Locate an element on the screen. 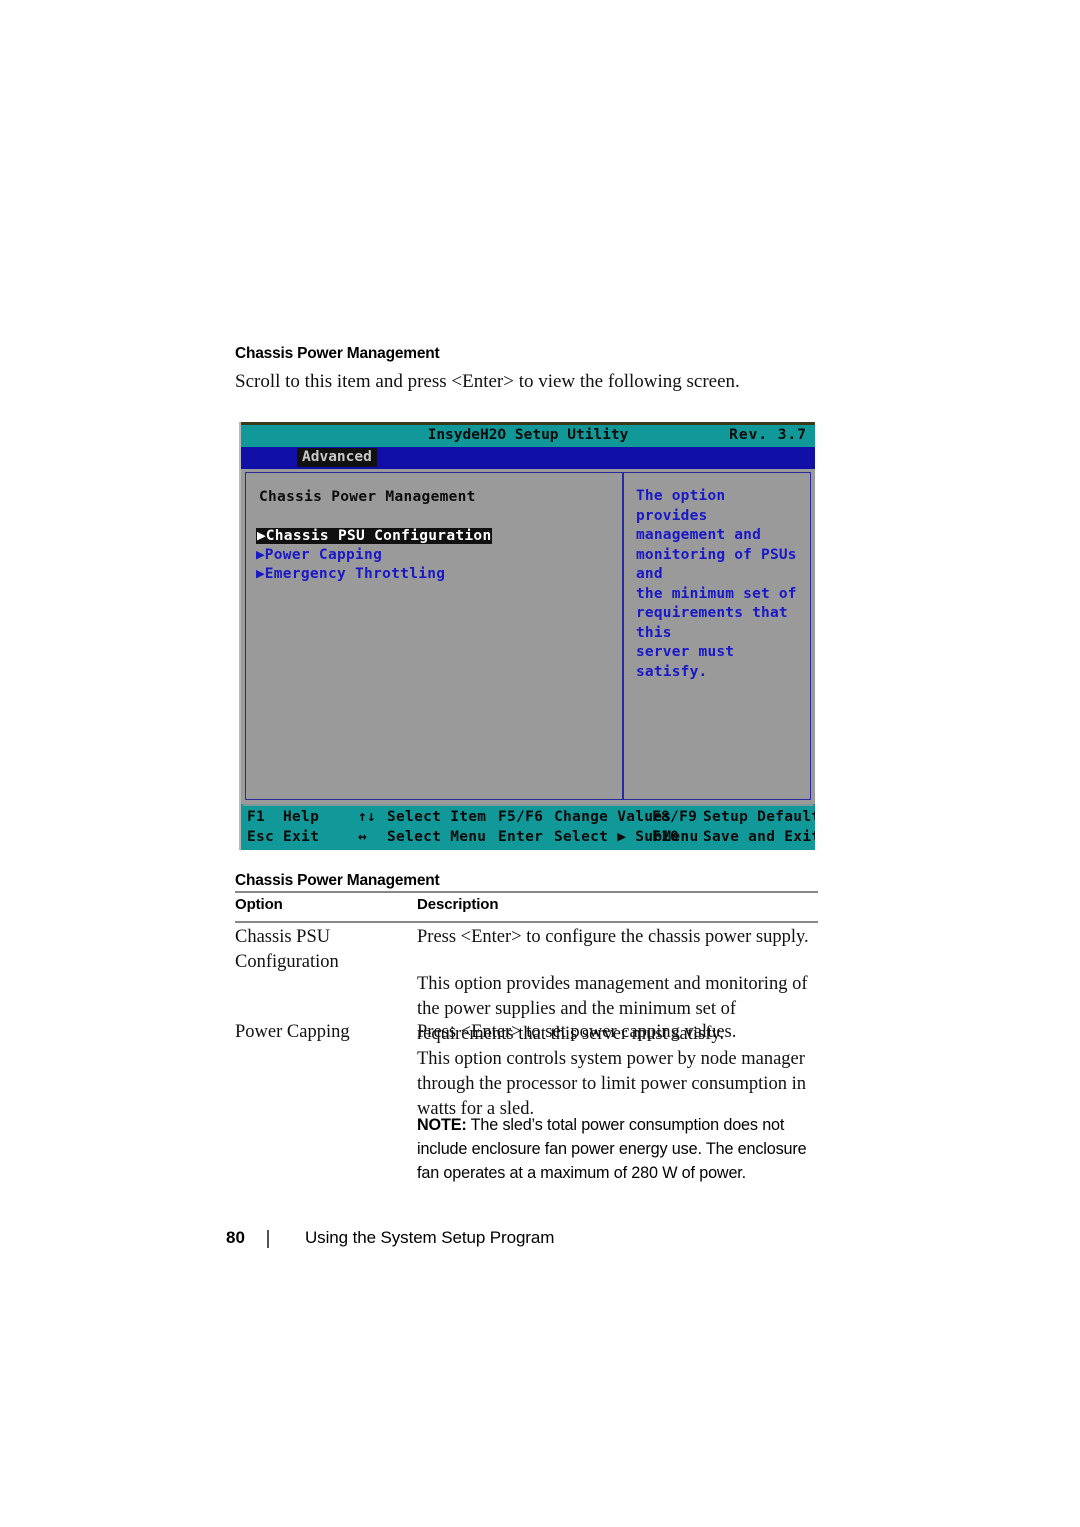 The width and height of the screenshot is (1080, 1527). key-f5f6: F5/F6 is located at coordinates (521, 817).